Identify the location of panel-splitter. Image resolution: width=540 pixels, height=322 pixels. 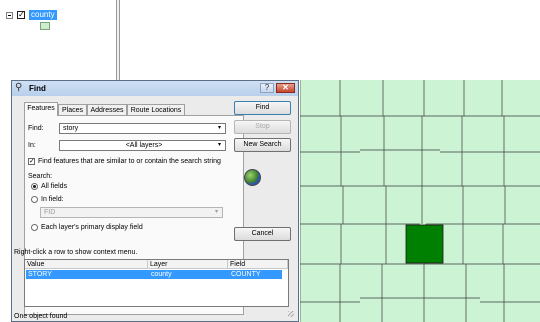
(118, 43).